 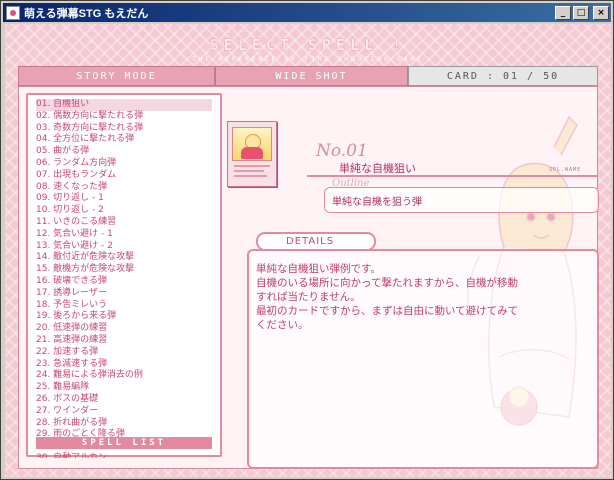 I want to click on list-item: 12. 気合い避け - 1, so click(x=124, y=235).